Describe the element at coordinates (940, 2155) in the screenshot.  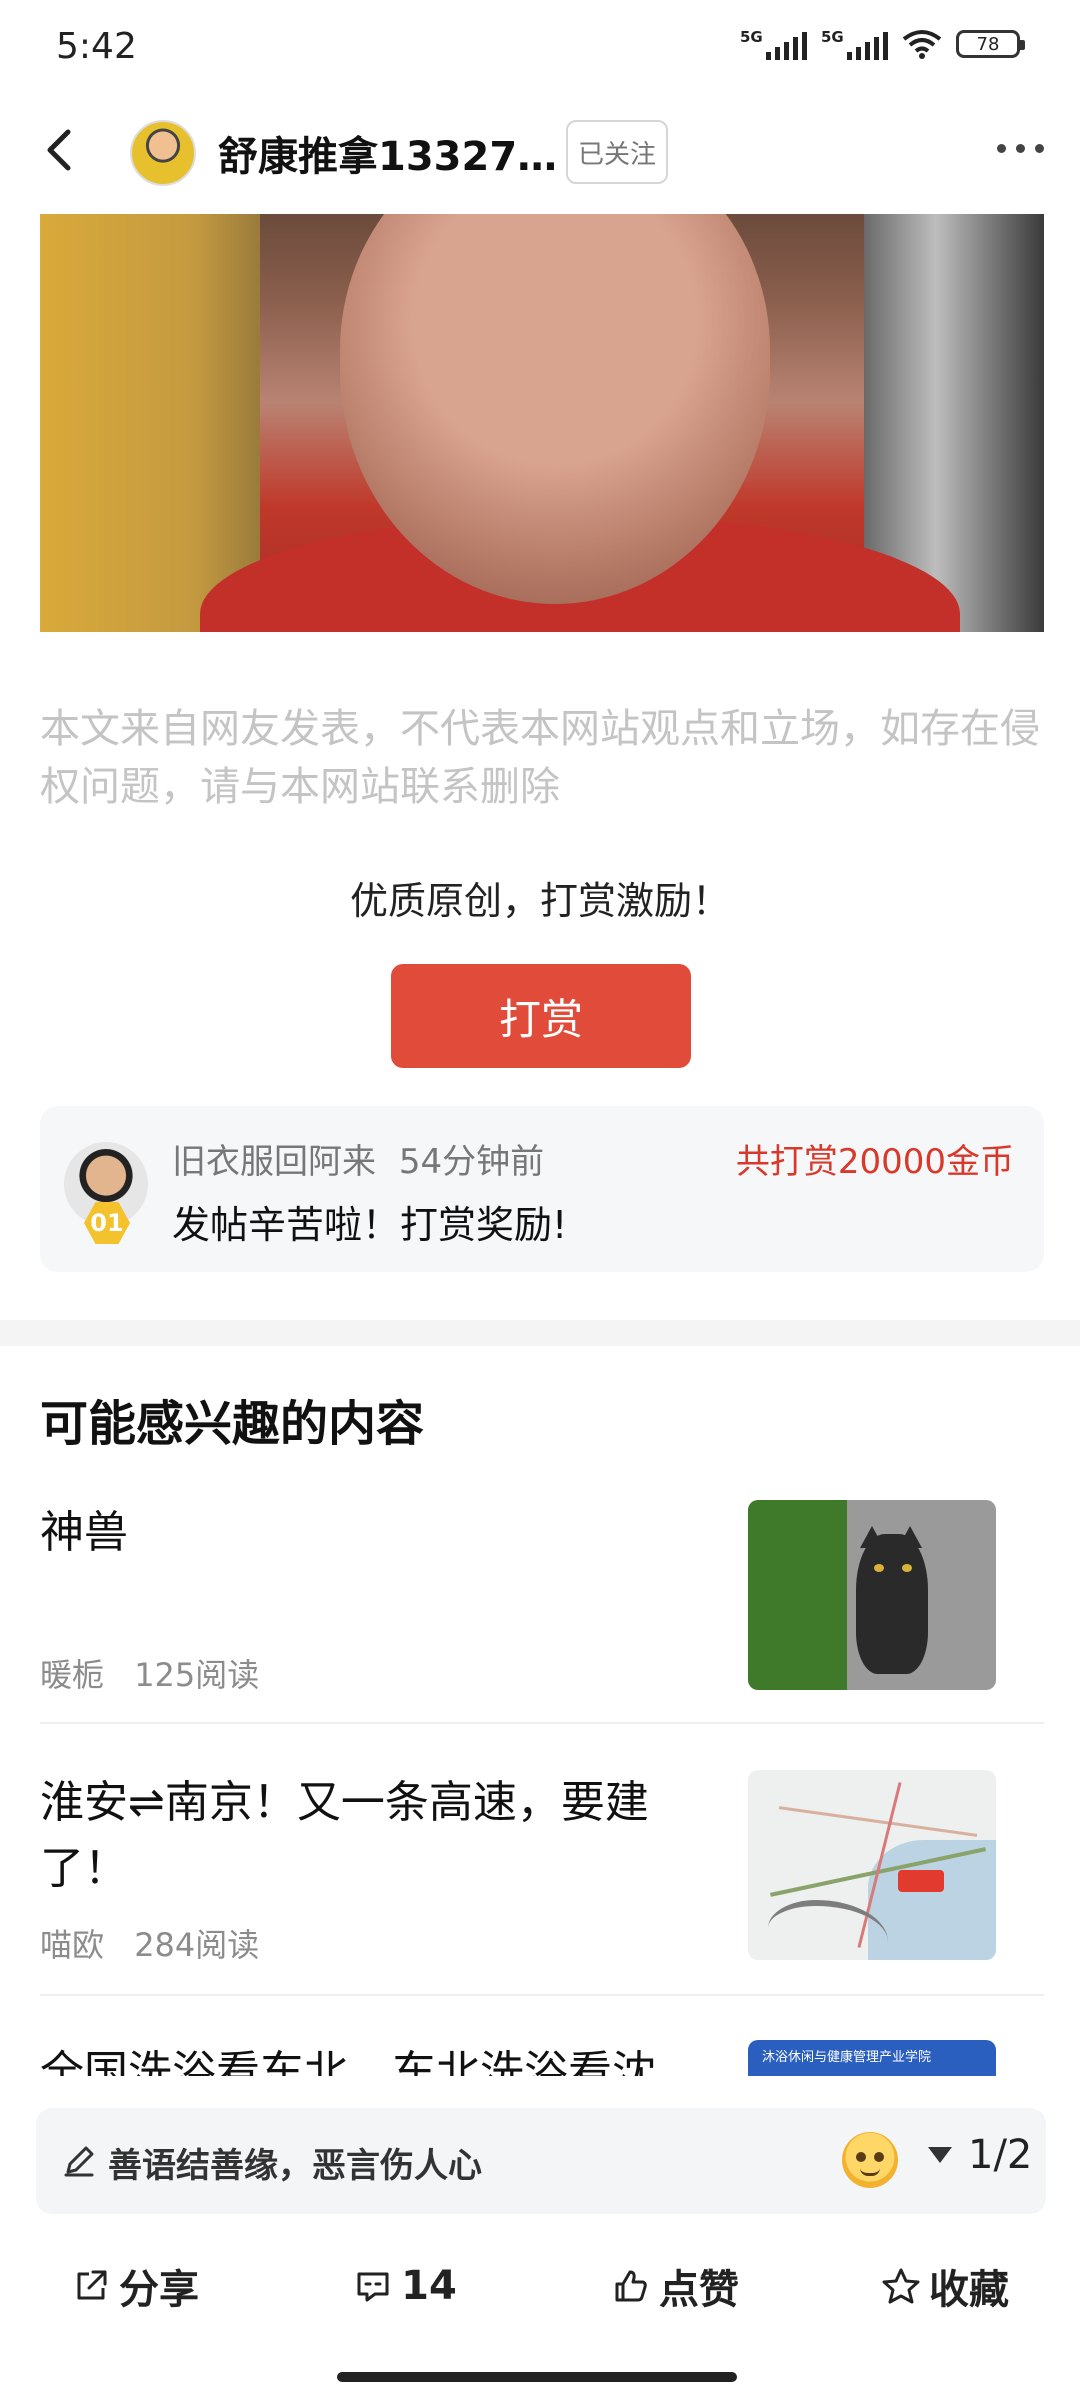
I see `triangle-down-icon` at that location.